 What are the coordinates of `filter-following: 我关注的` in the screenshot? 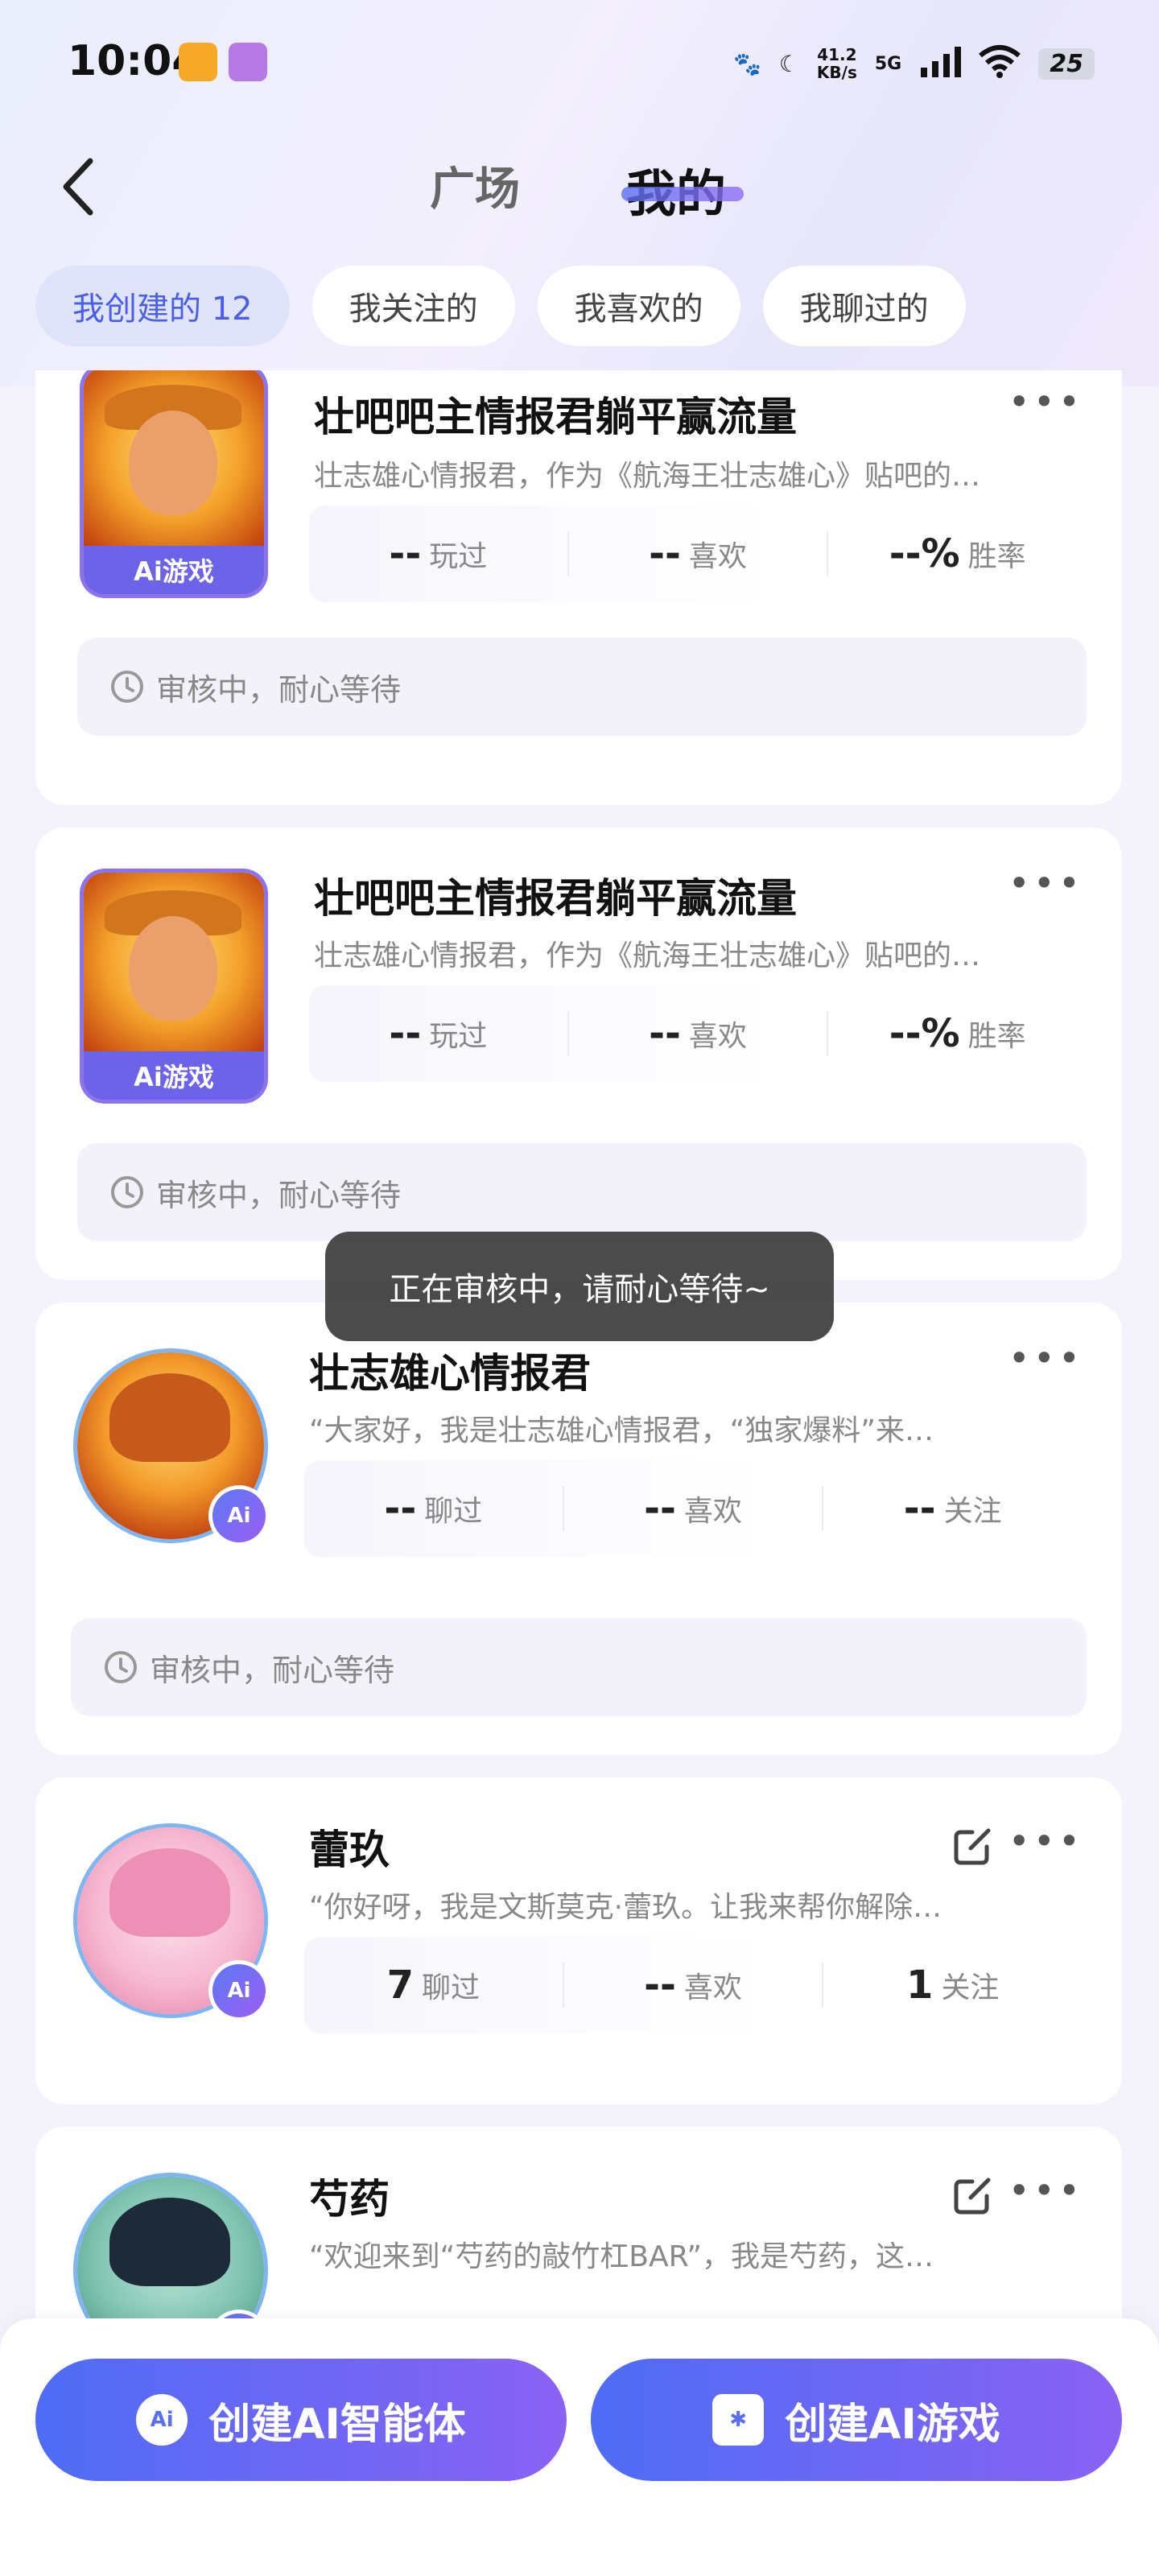 It's located at (413, 306).